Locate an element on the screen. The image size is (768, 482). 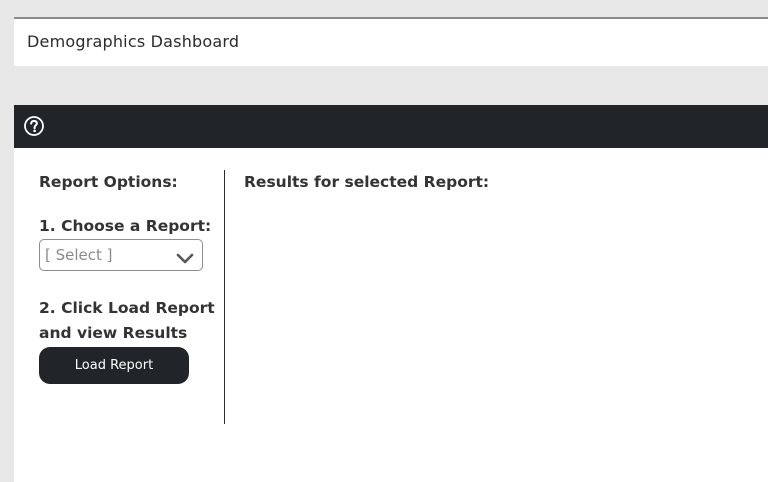
chevron-down-icon is located at coordinates (185, 257).